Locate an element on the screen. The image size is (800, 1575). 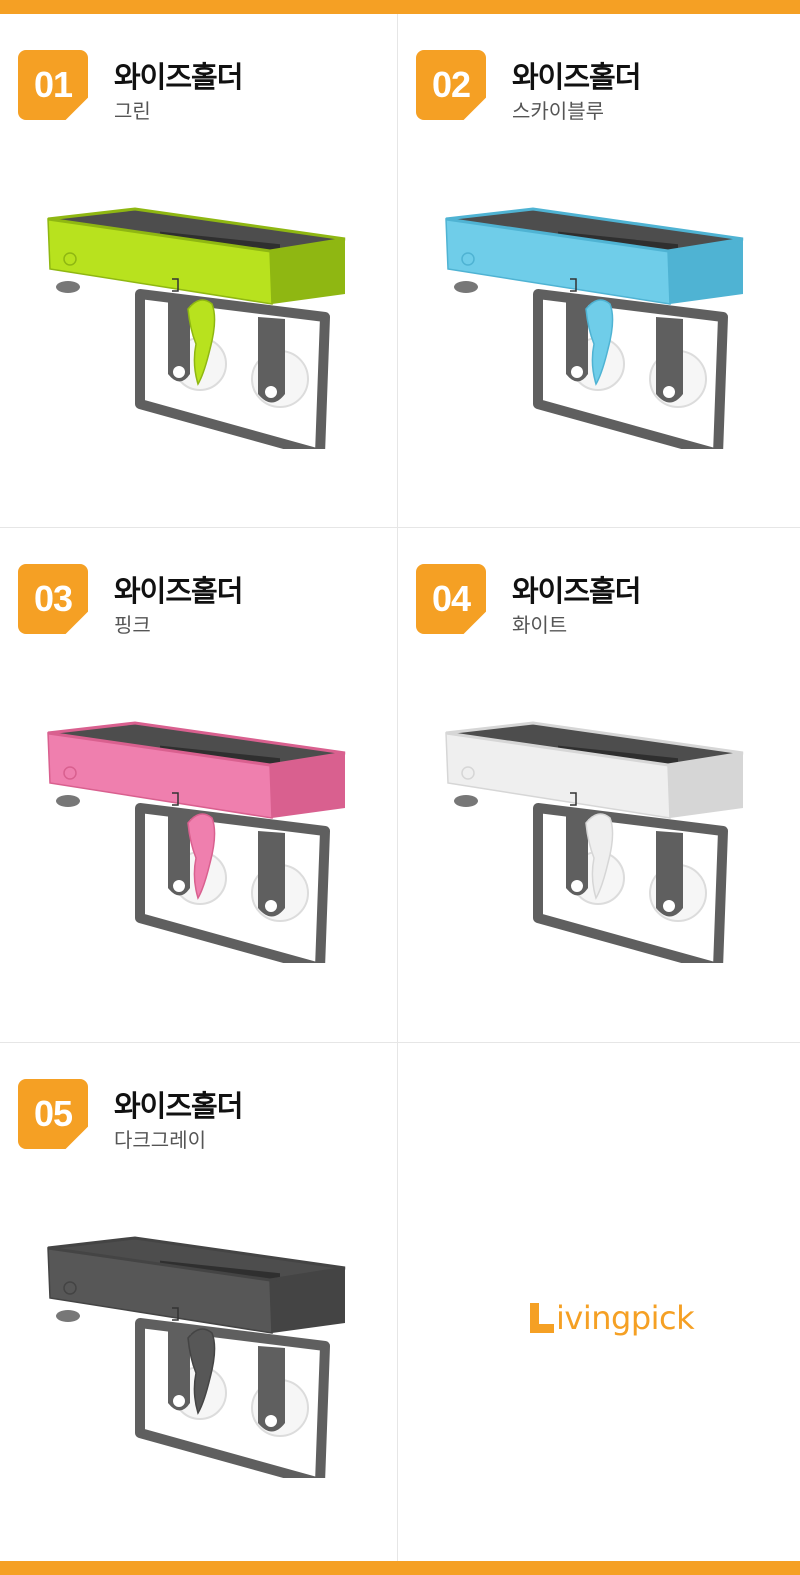
top-accent-bar is located at coordinates (400, 7).